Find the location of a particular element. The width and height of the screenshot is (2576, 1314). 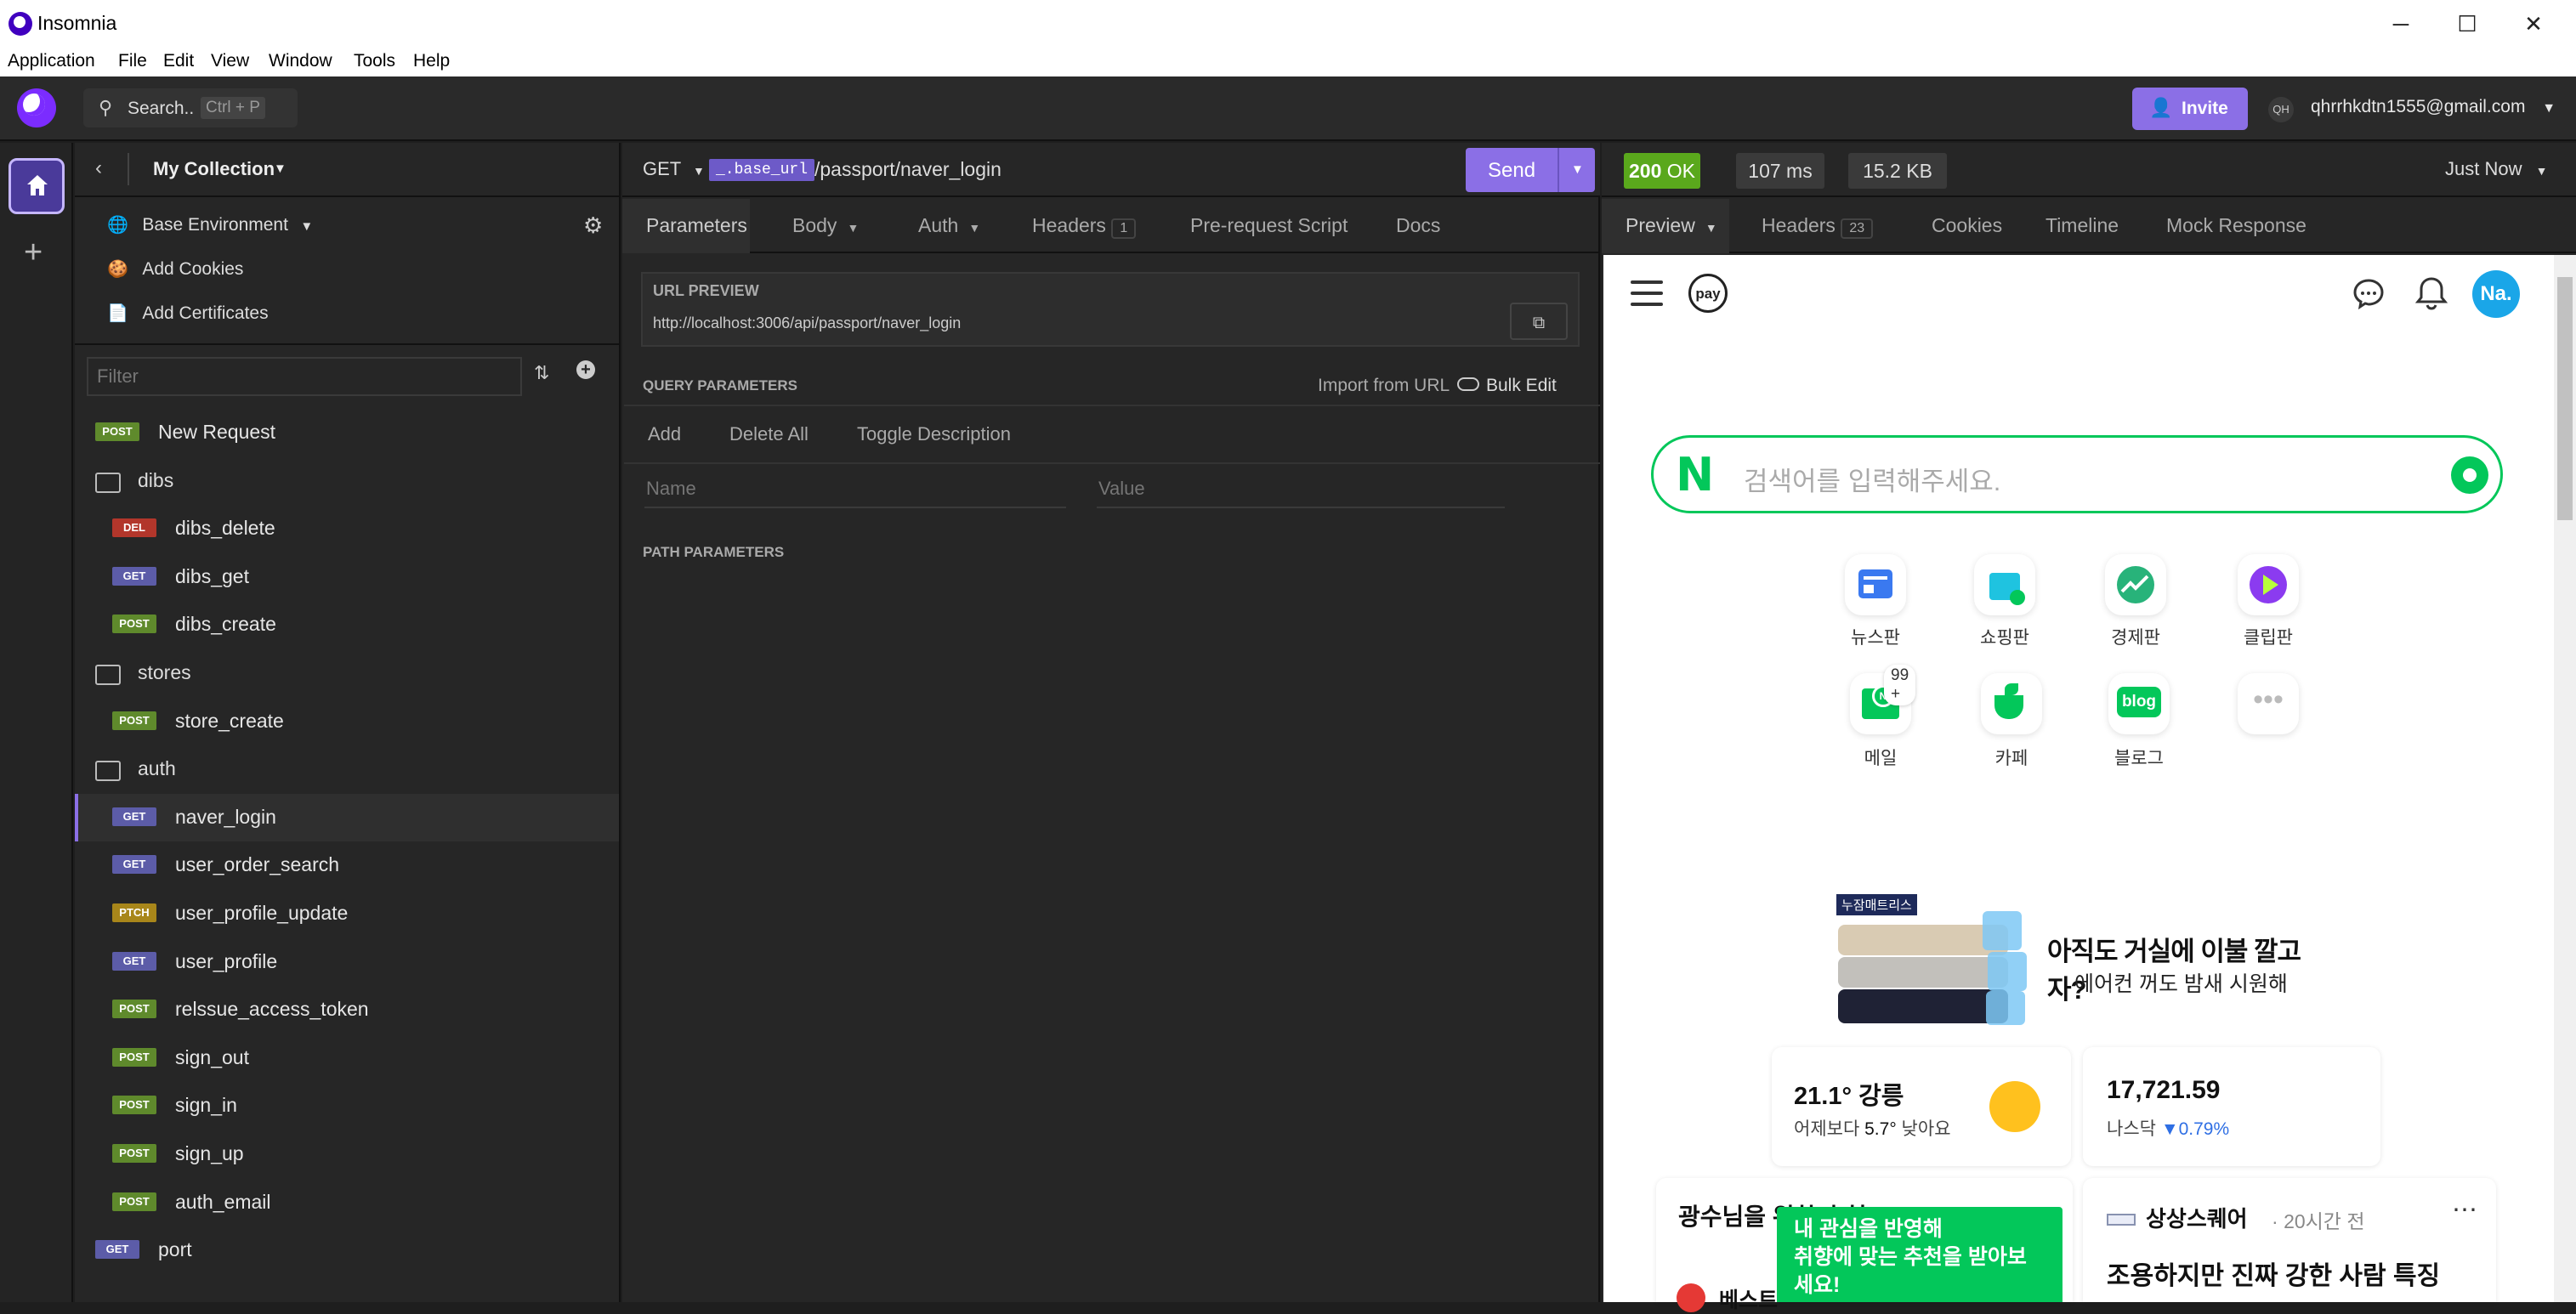

sidebar-request: POST relssue_access_token is located at coordinates (347, 1010).